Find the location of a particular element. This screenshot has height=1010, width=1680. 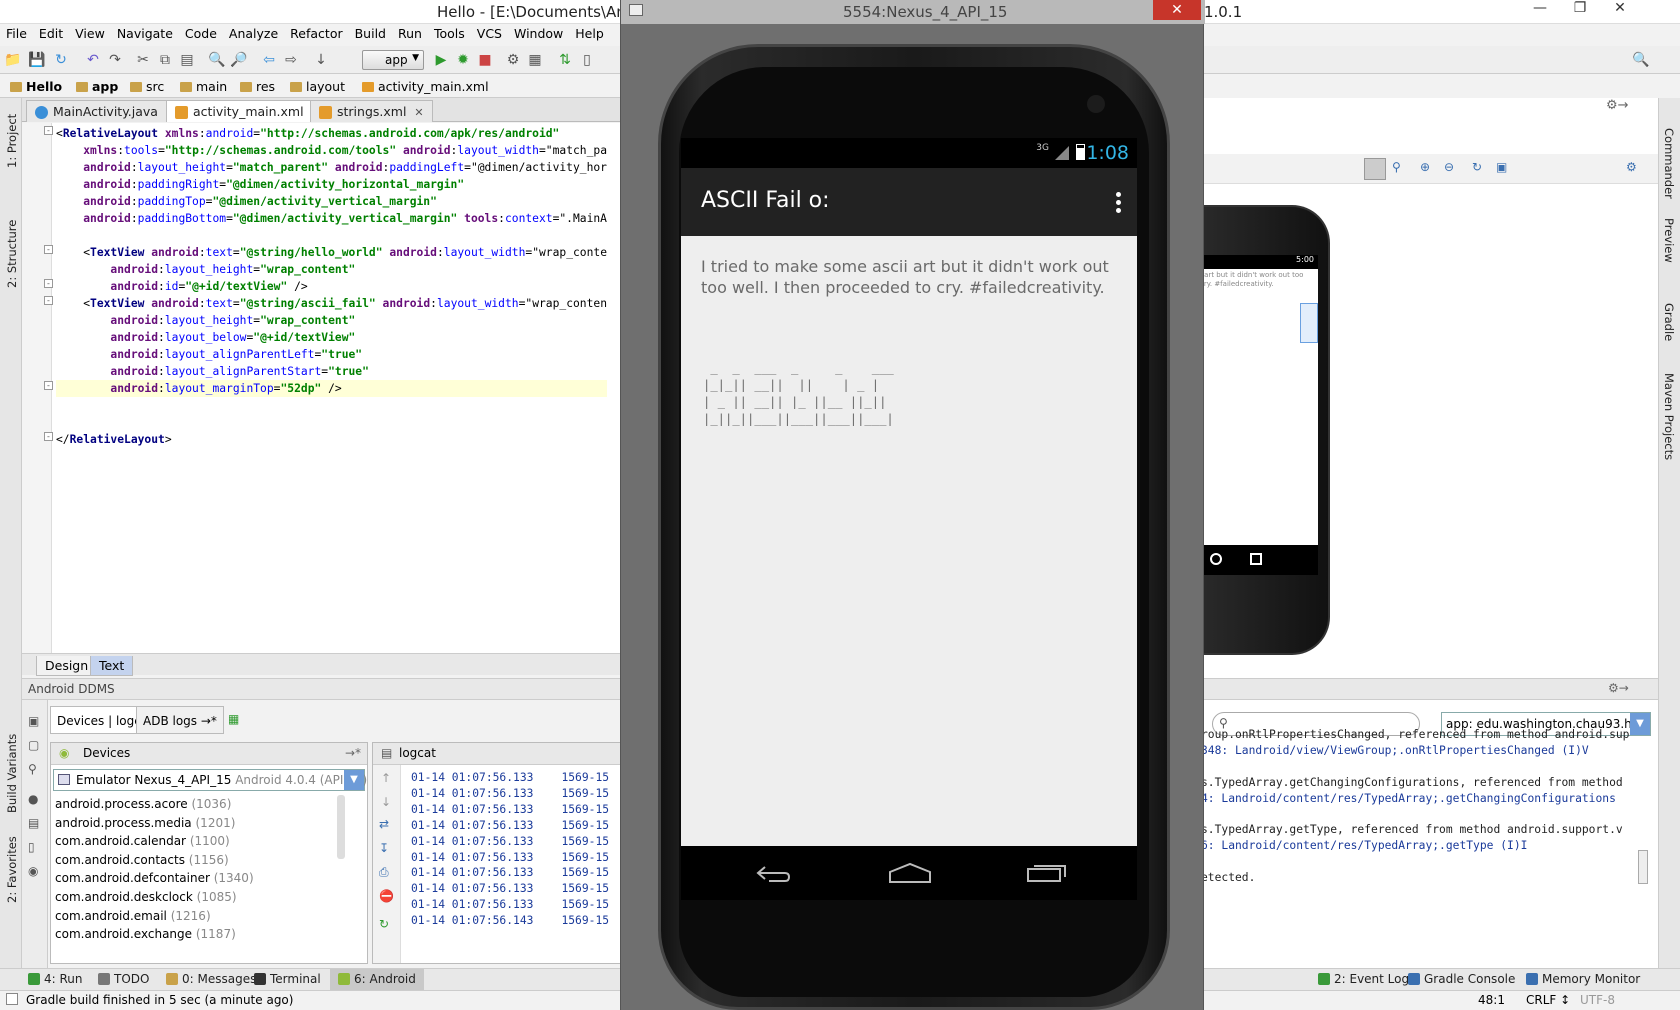

code-line: android:layout_alignParentStart="true" is located at coordinates (331, 371).